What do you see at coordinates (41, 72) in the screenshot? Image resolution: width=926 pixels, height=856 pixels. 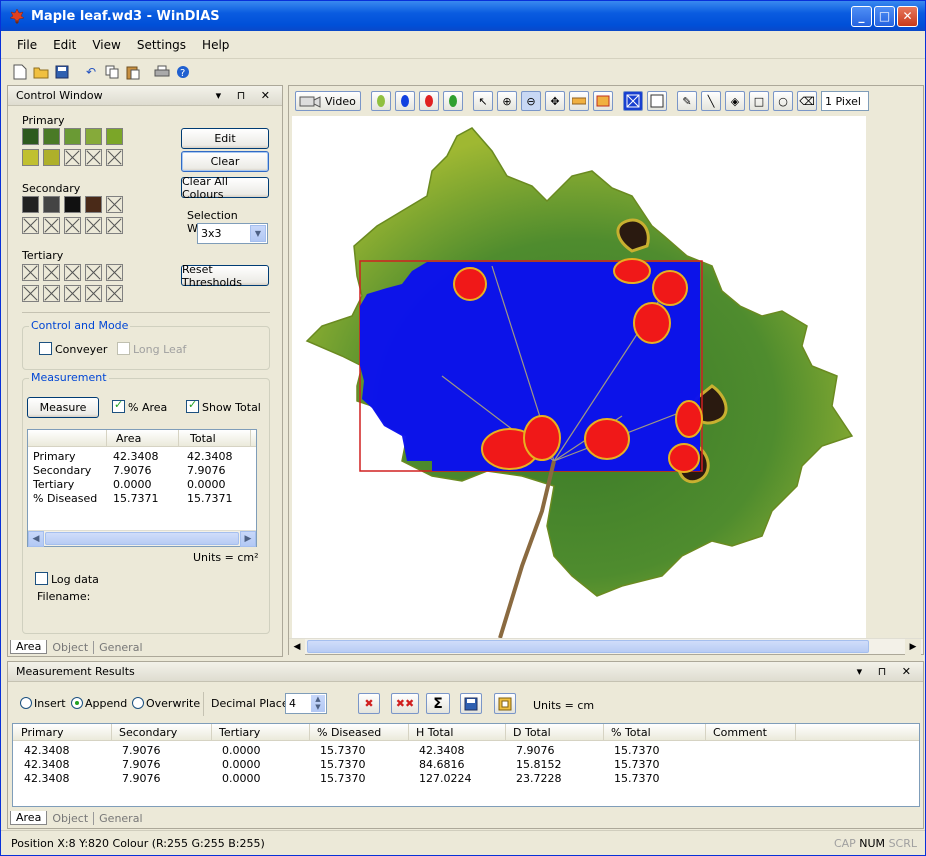 I see `open-folder-icon` at bounding box center [41, 72].